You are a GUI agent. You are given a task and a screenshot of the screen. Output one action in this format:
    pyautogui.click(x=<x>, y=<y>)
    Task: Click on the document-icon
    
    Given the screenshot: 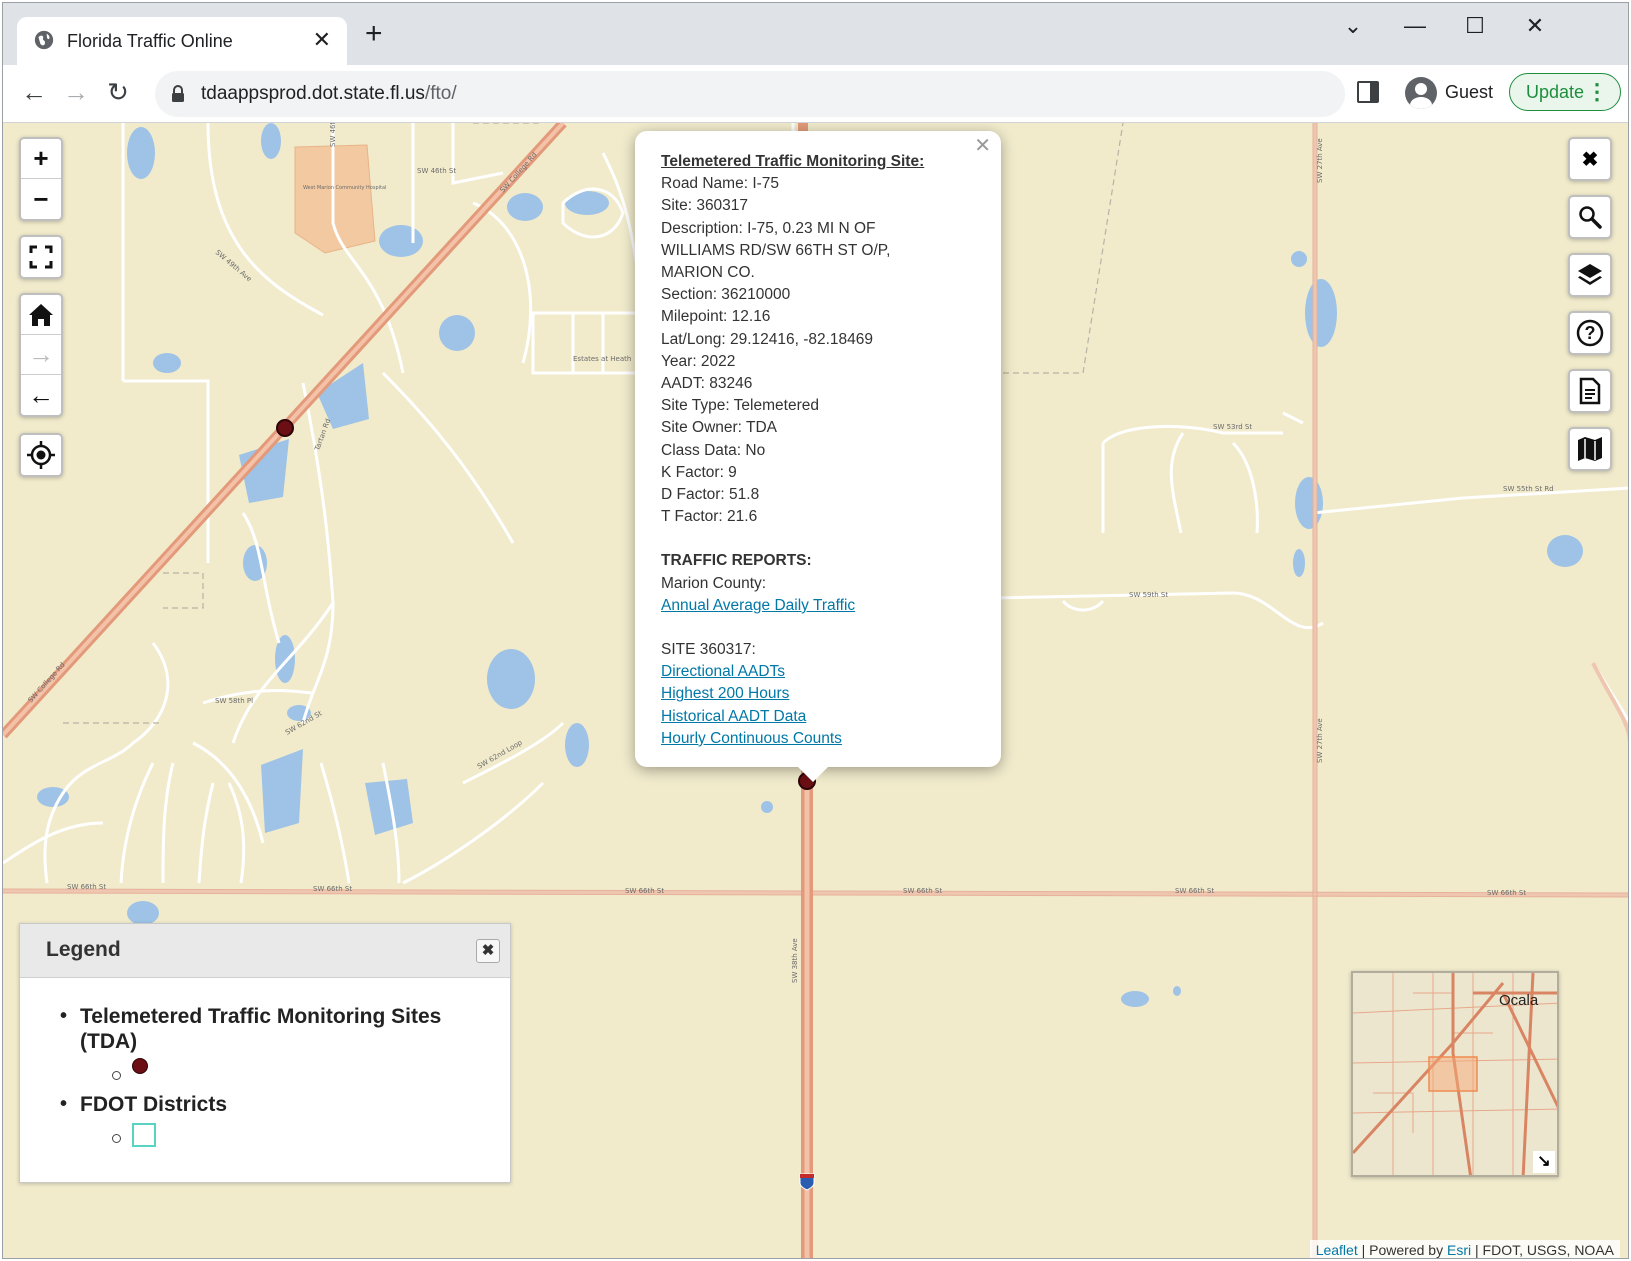 What is the action you would take?
    pyautogui.click(x=1590, y=391)
    